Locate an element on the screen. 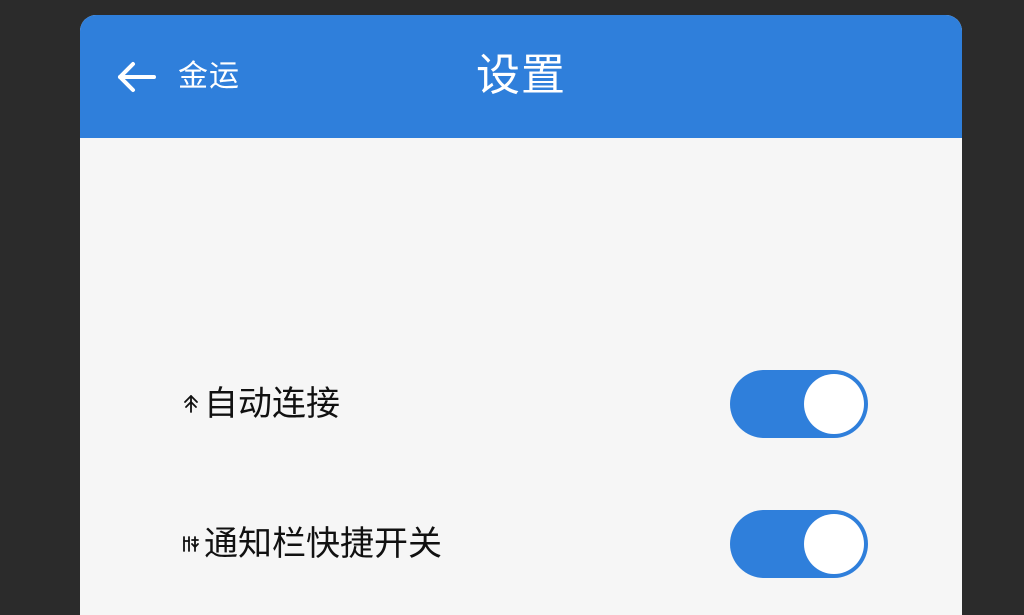  setting-label-notification-shortcut: 通知栏快捷开关 is located at coordinates (311, 544).